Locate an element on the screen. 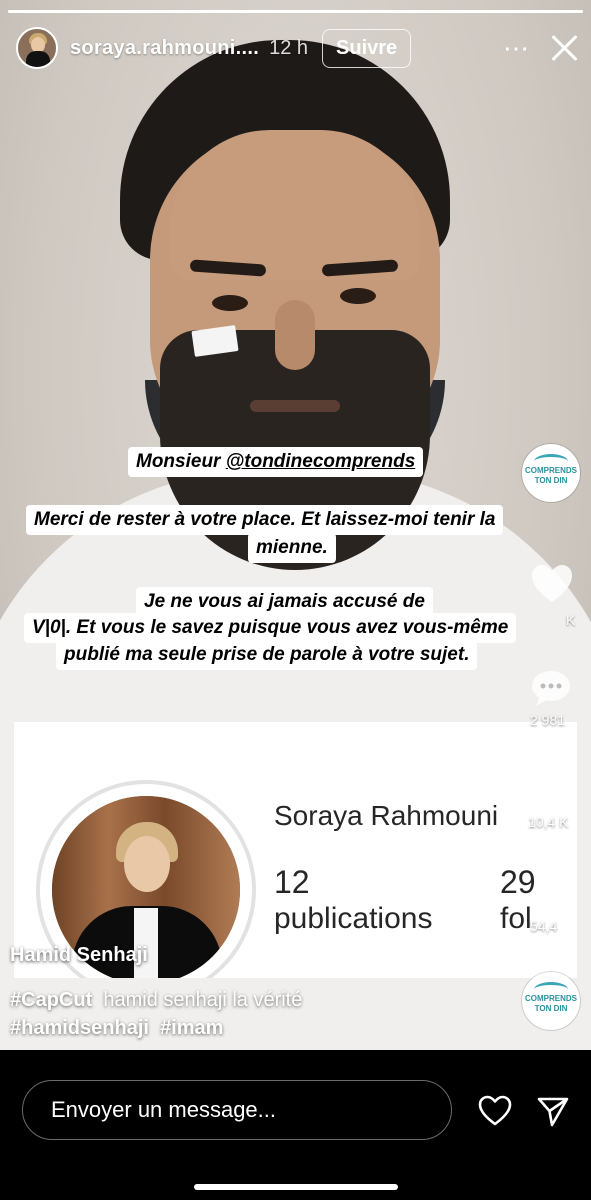  posts-count: 12 is located at coordinates (292, 882).